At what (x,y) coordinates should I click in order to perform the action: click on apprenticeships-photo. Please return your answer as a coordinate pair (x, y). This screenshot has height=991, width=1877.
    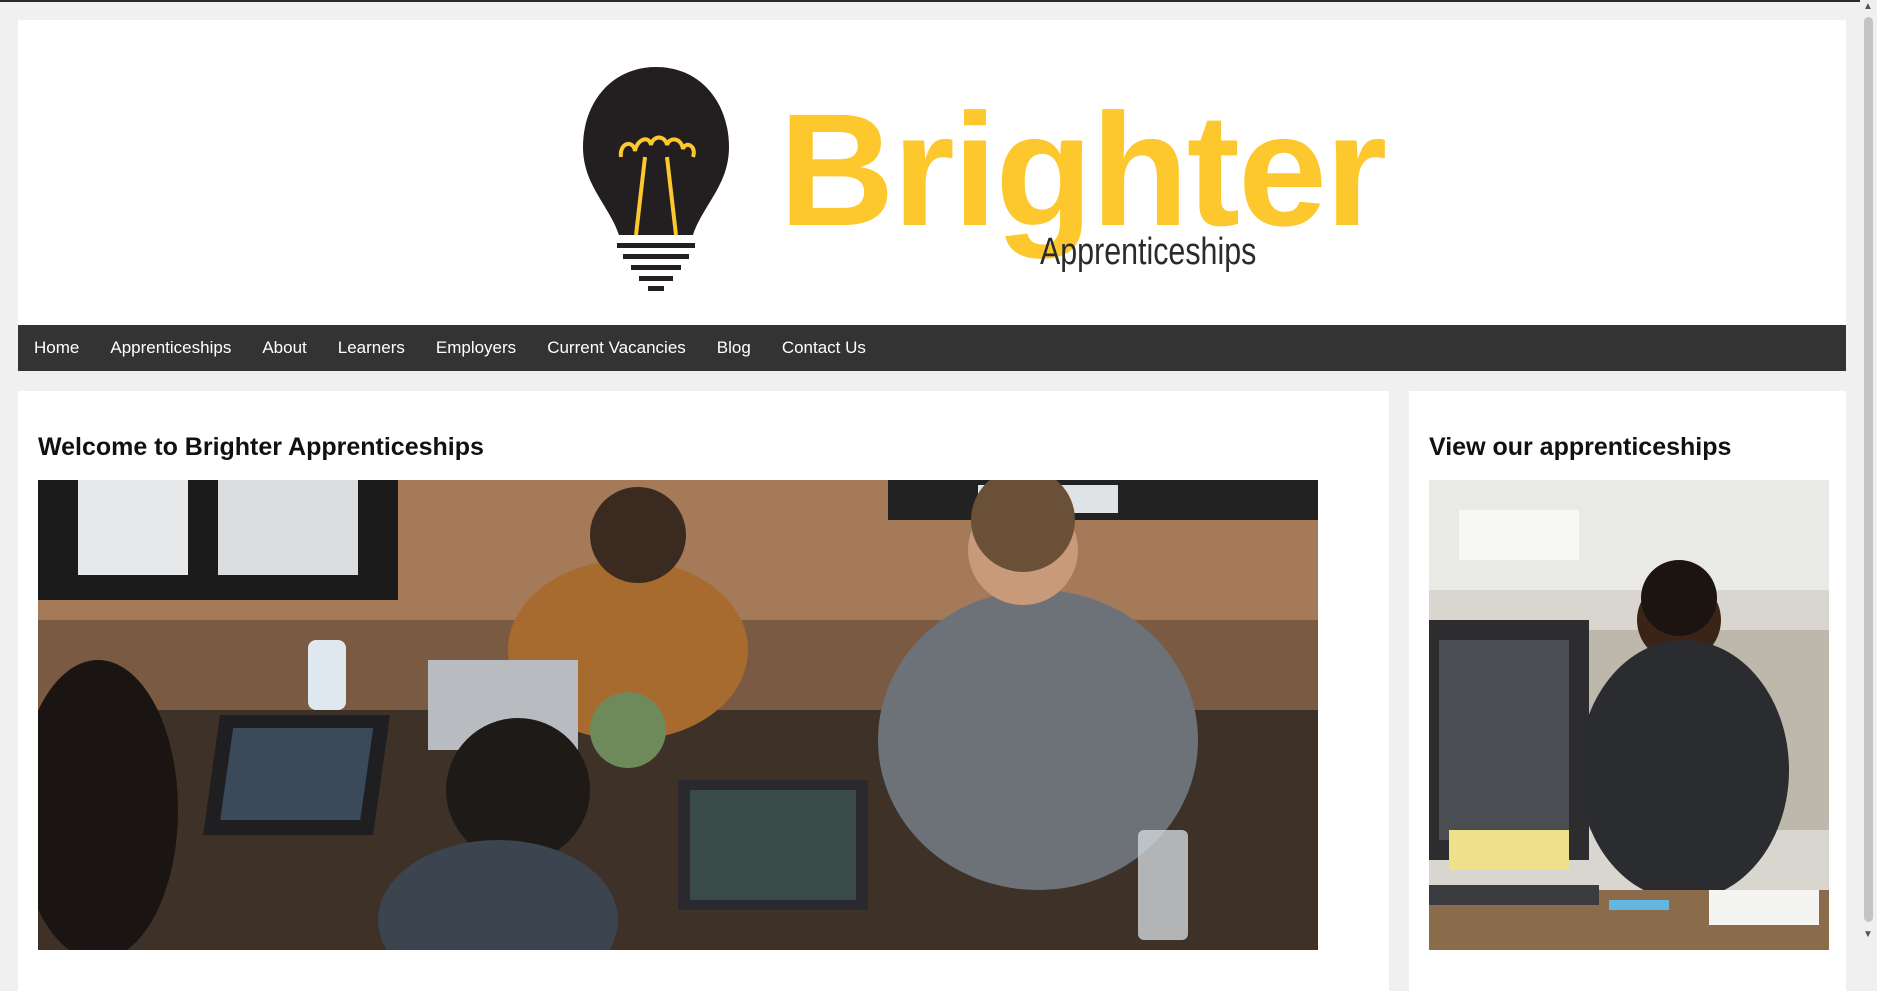
    Looking at the image, I should click on (1629, 715).